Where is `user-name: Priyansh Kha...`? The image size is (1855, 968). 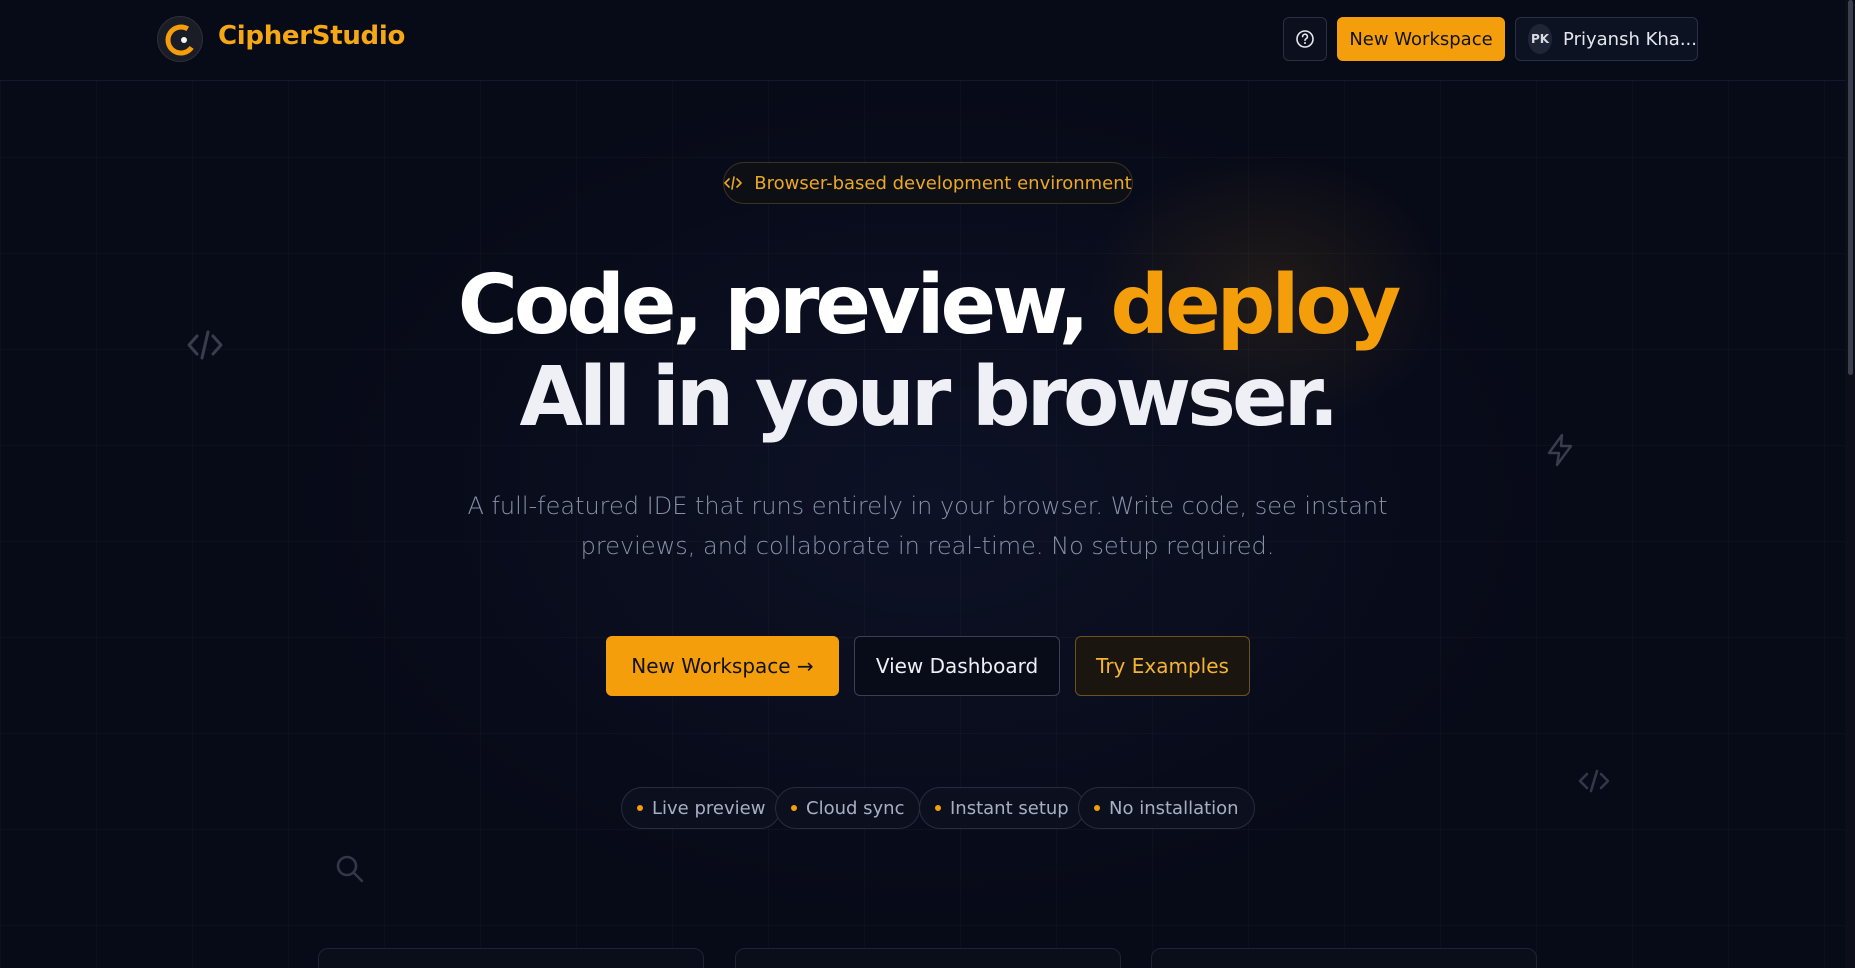
user-name: Priyansh Kha... is located at coordinates (1630, 39).